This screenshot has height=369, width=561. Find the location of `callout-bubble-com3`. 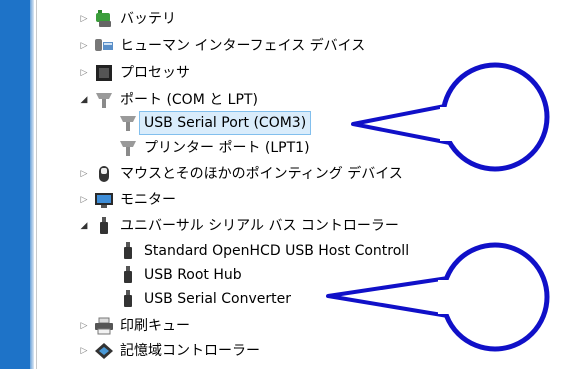

callout-bubble-com3 is located at coordinates (450, 117).